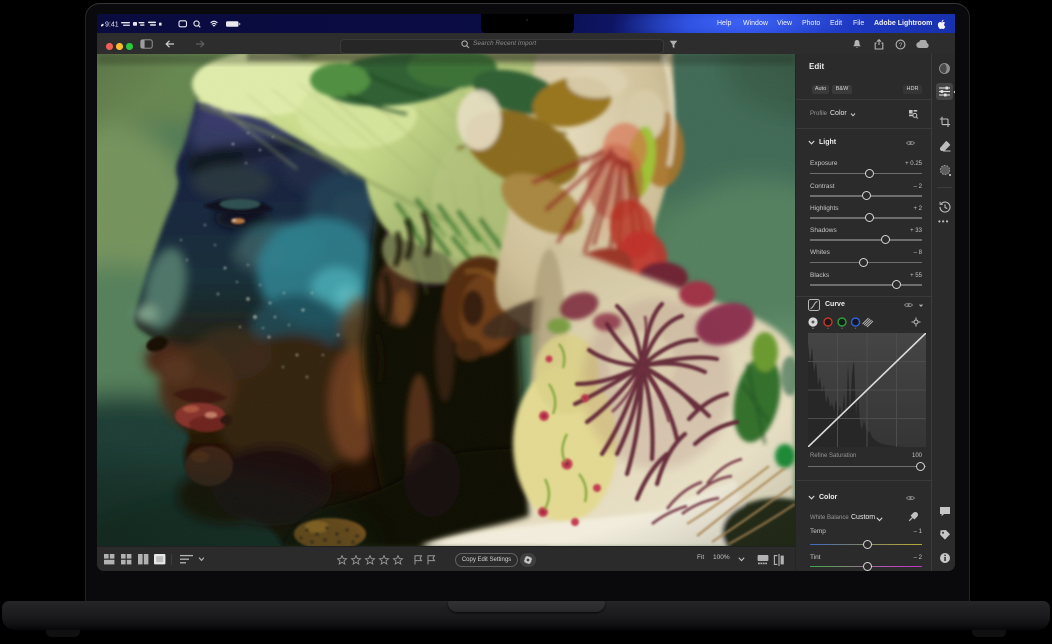 The height and width of the screenshot is (644, 1052). Describe the element at coordinates (112, 25) in the screenshot. I see `svg-text: 9:41` at that location.